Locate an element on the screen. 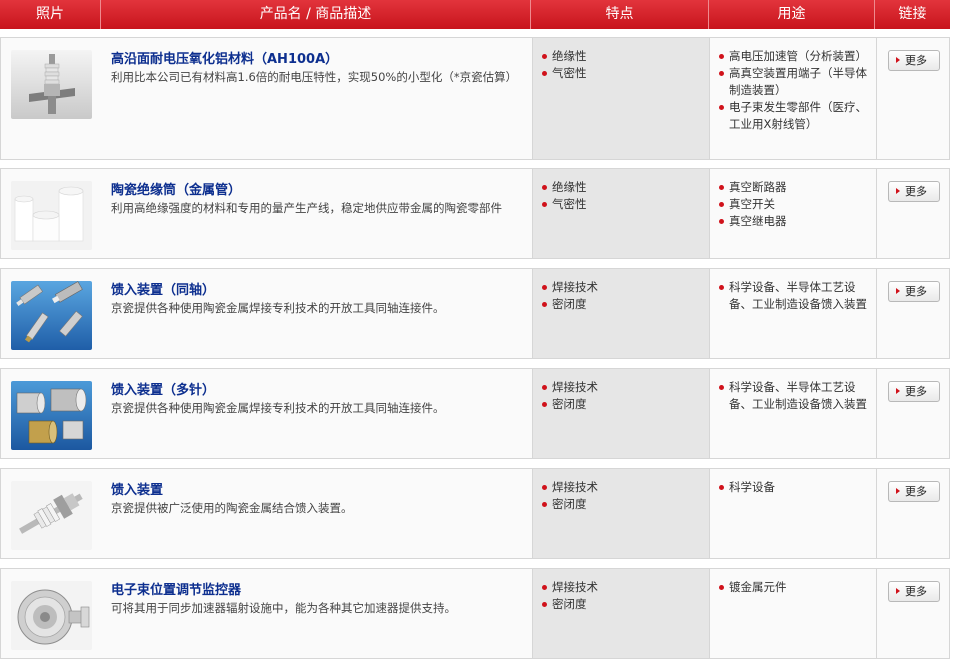  product-title: 陶瓷绝缘筒（金属管） is located at coordinates (176, 188).